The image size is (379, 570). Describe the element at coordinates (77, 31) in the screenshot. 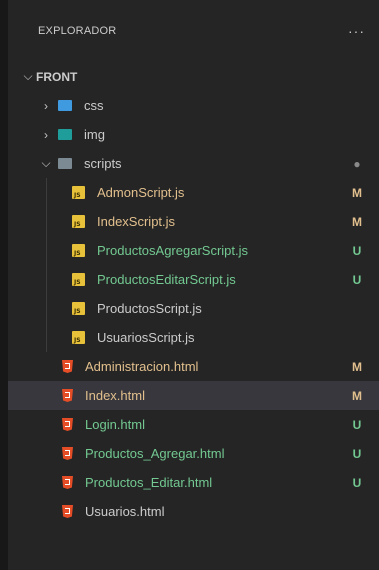

I see `explorer-title: EXPLORADOR` at that location.